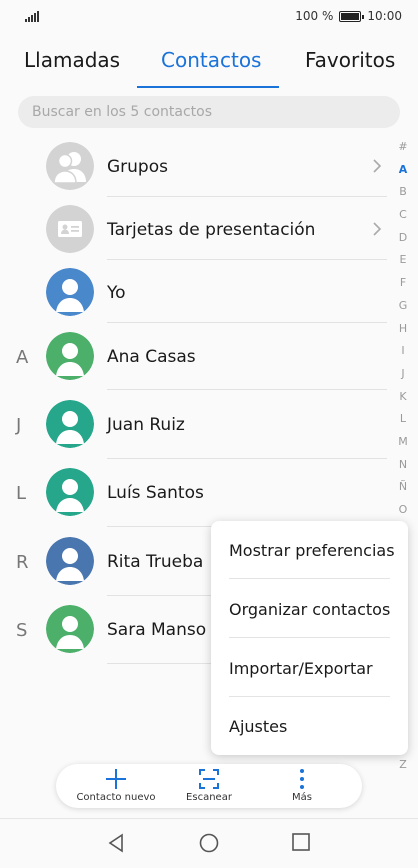 This screenshot has width=418, height=868. Describe the element at coordinates (208, 87) in the screenshot. I see `active-tab-indicator` at that location.